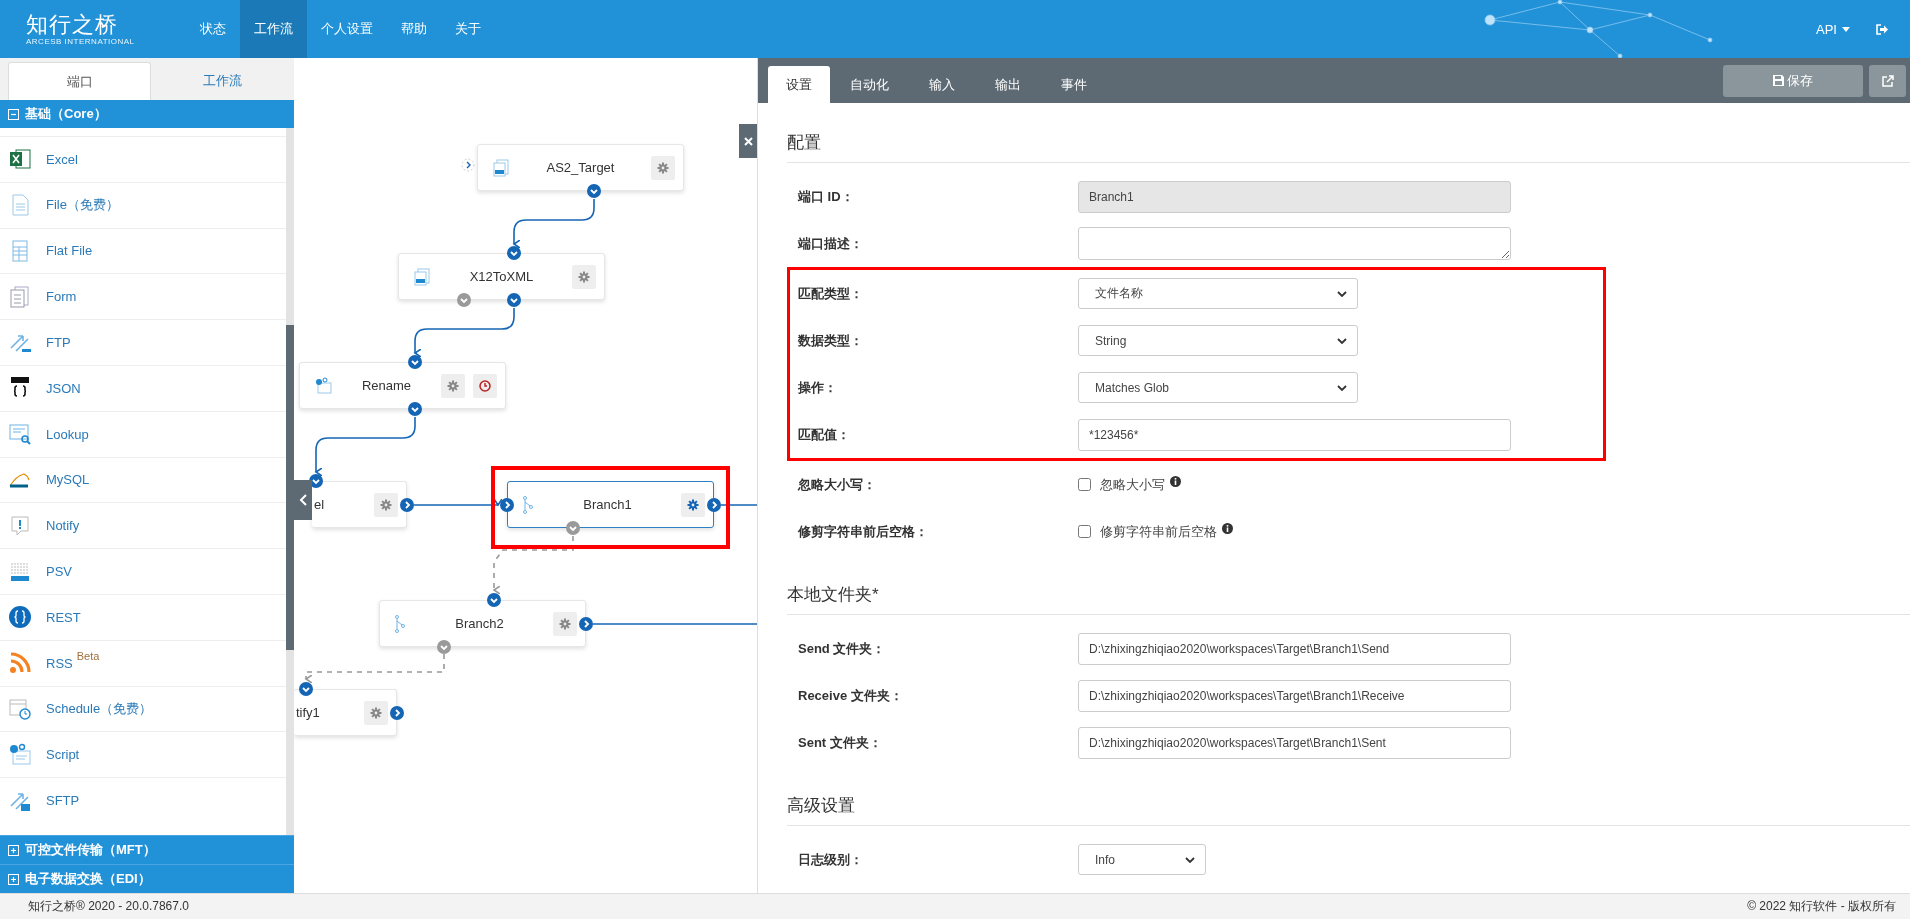 This screenshot has width=1910, height=919. What do you see at coordinates (799, 84) in the screenshot?
I see `panel-tab: 设置` at bounding box center [799, 84].